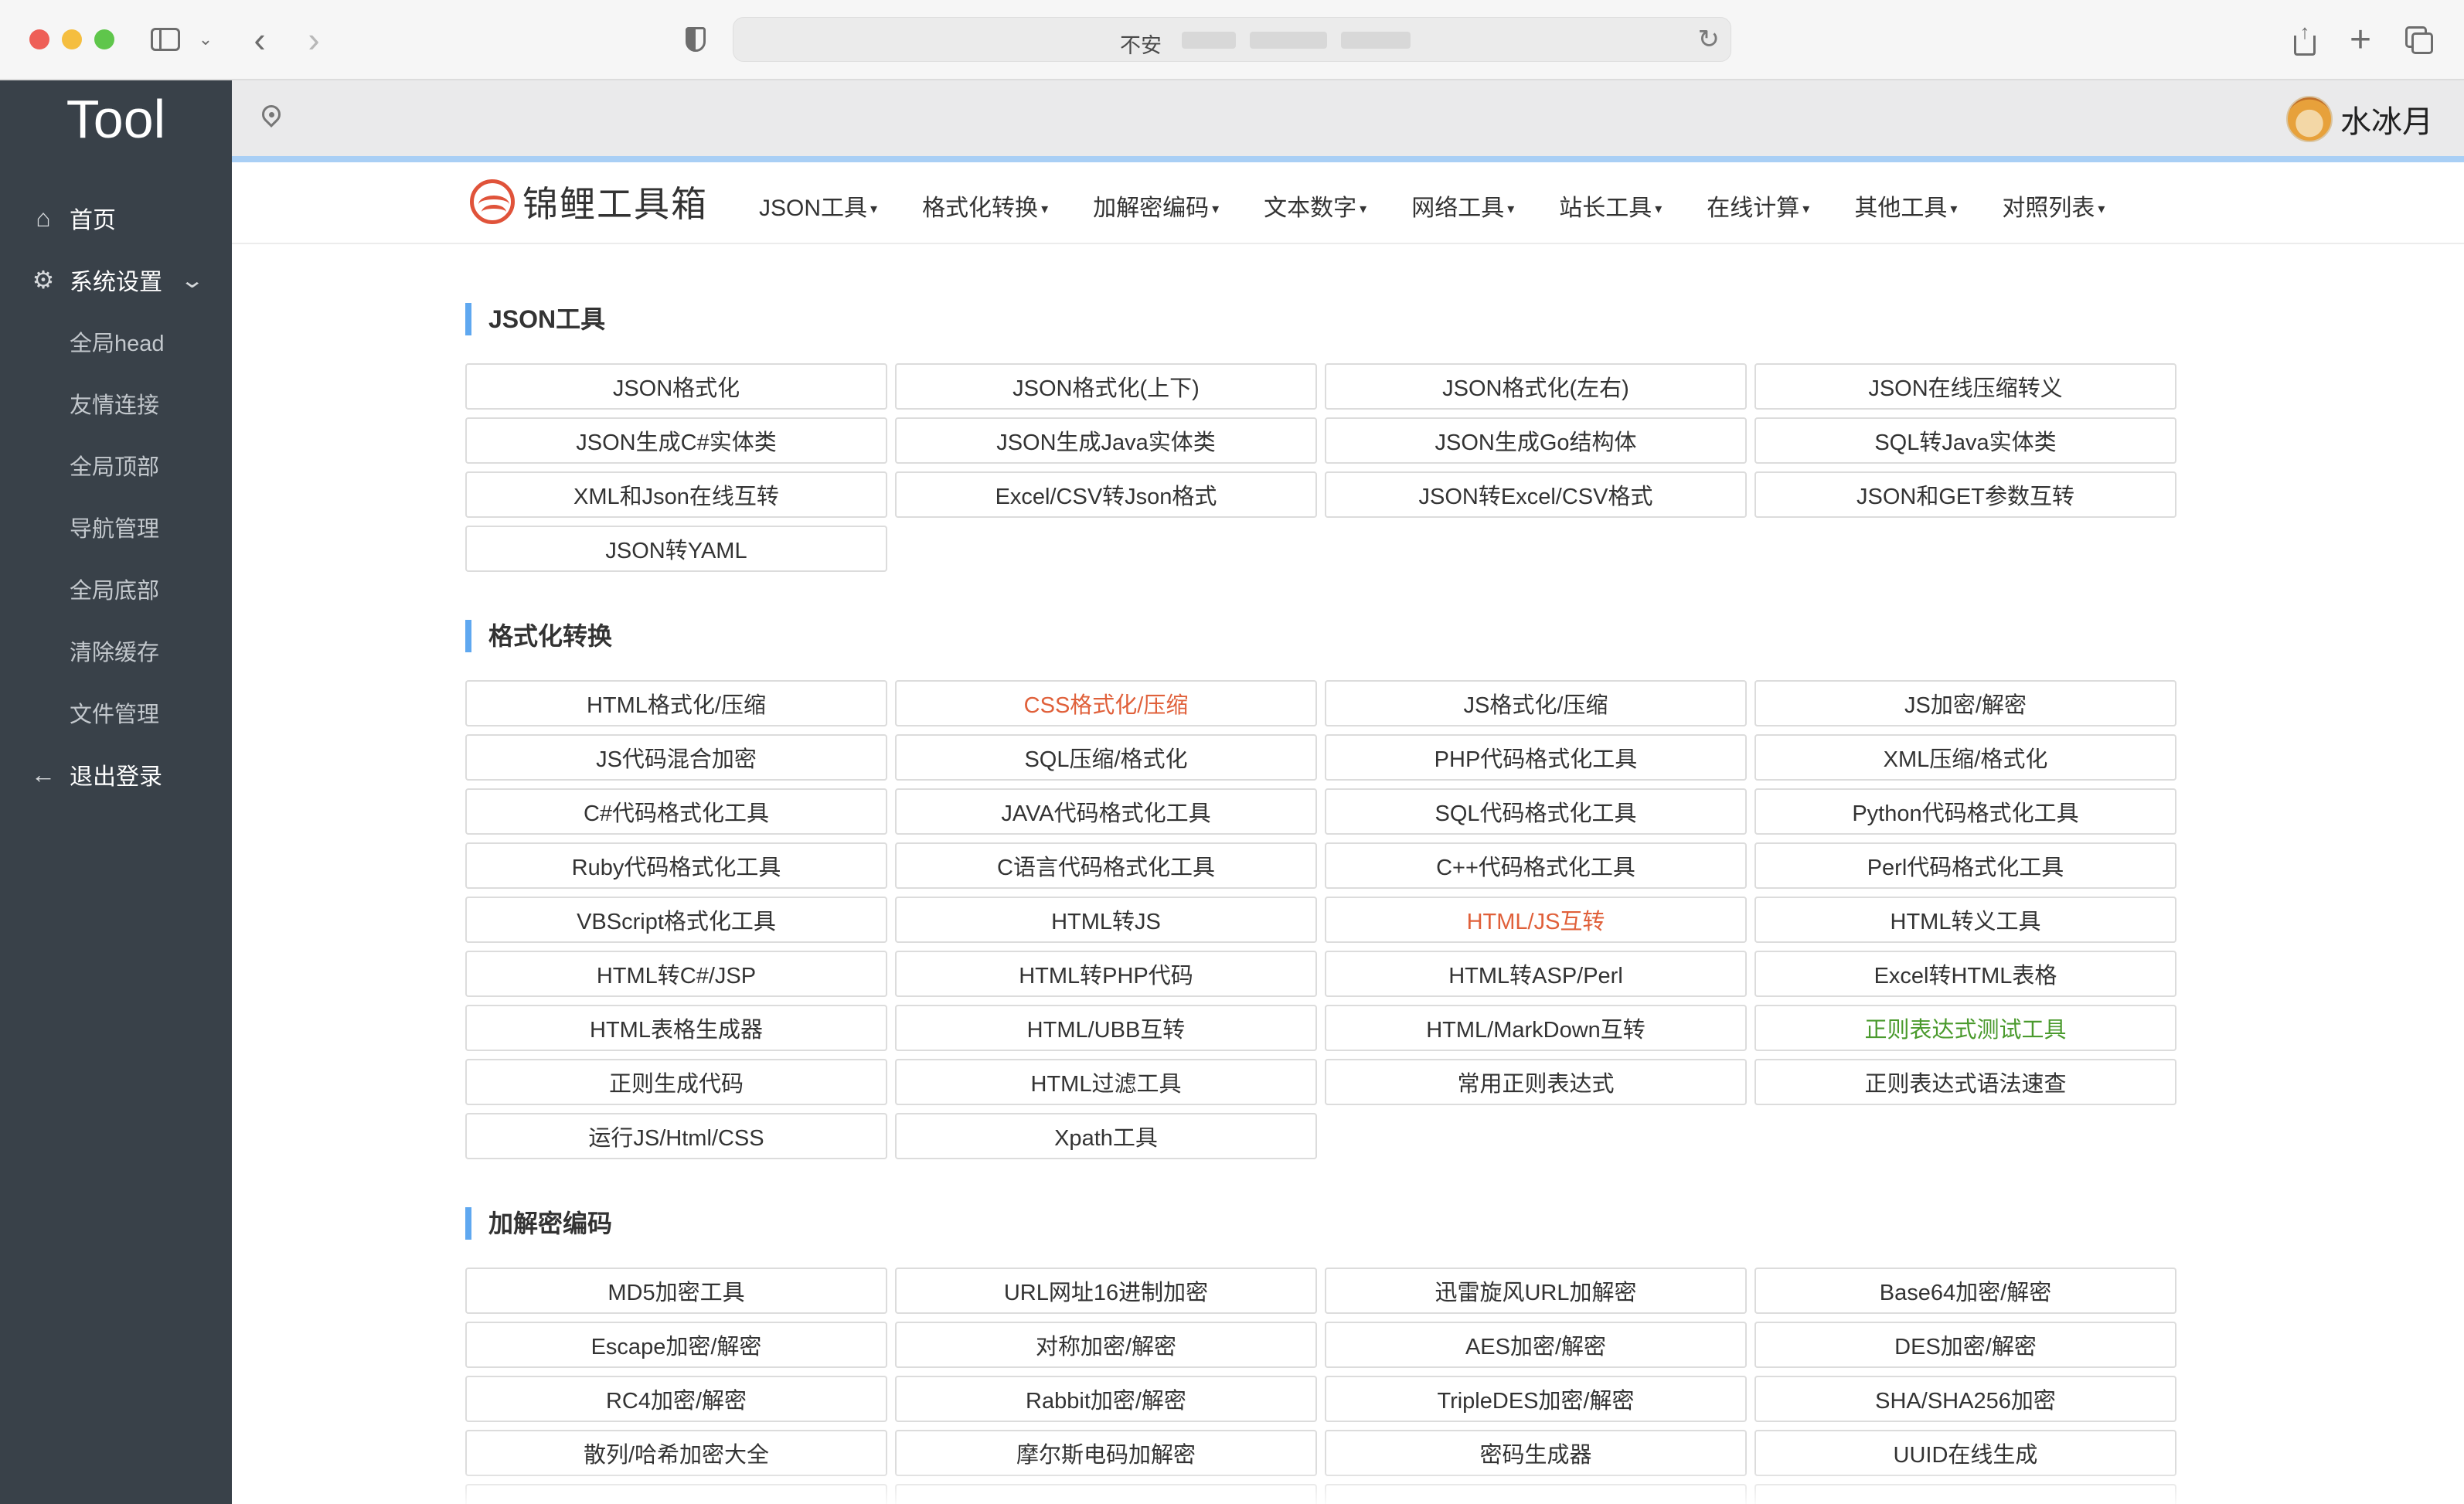  Describe the element at coordinates (676, 1082) in the screenshot. I see `tool-link: 正则生成代码` at that location.